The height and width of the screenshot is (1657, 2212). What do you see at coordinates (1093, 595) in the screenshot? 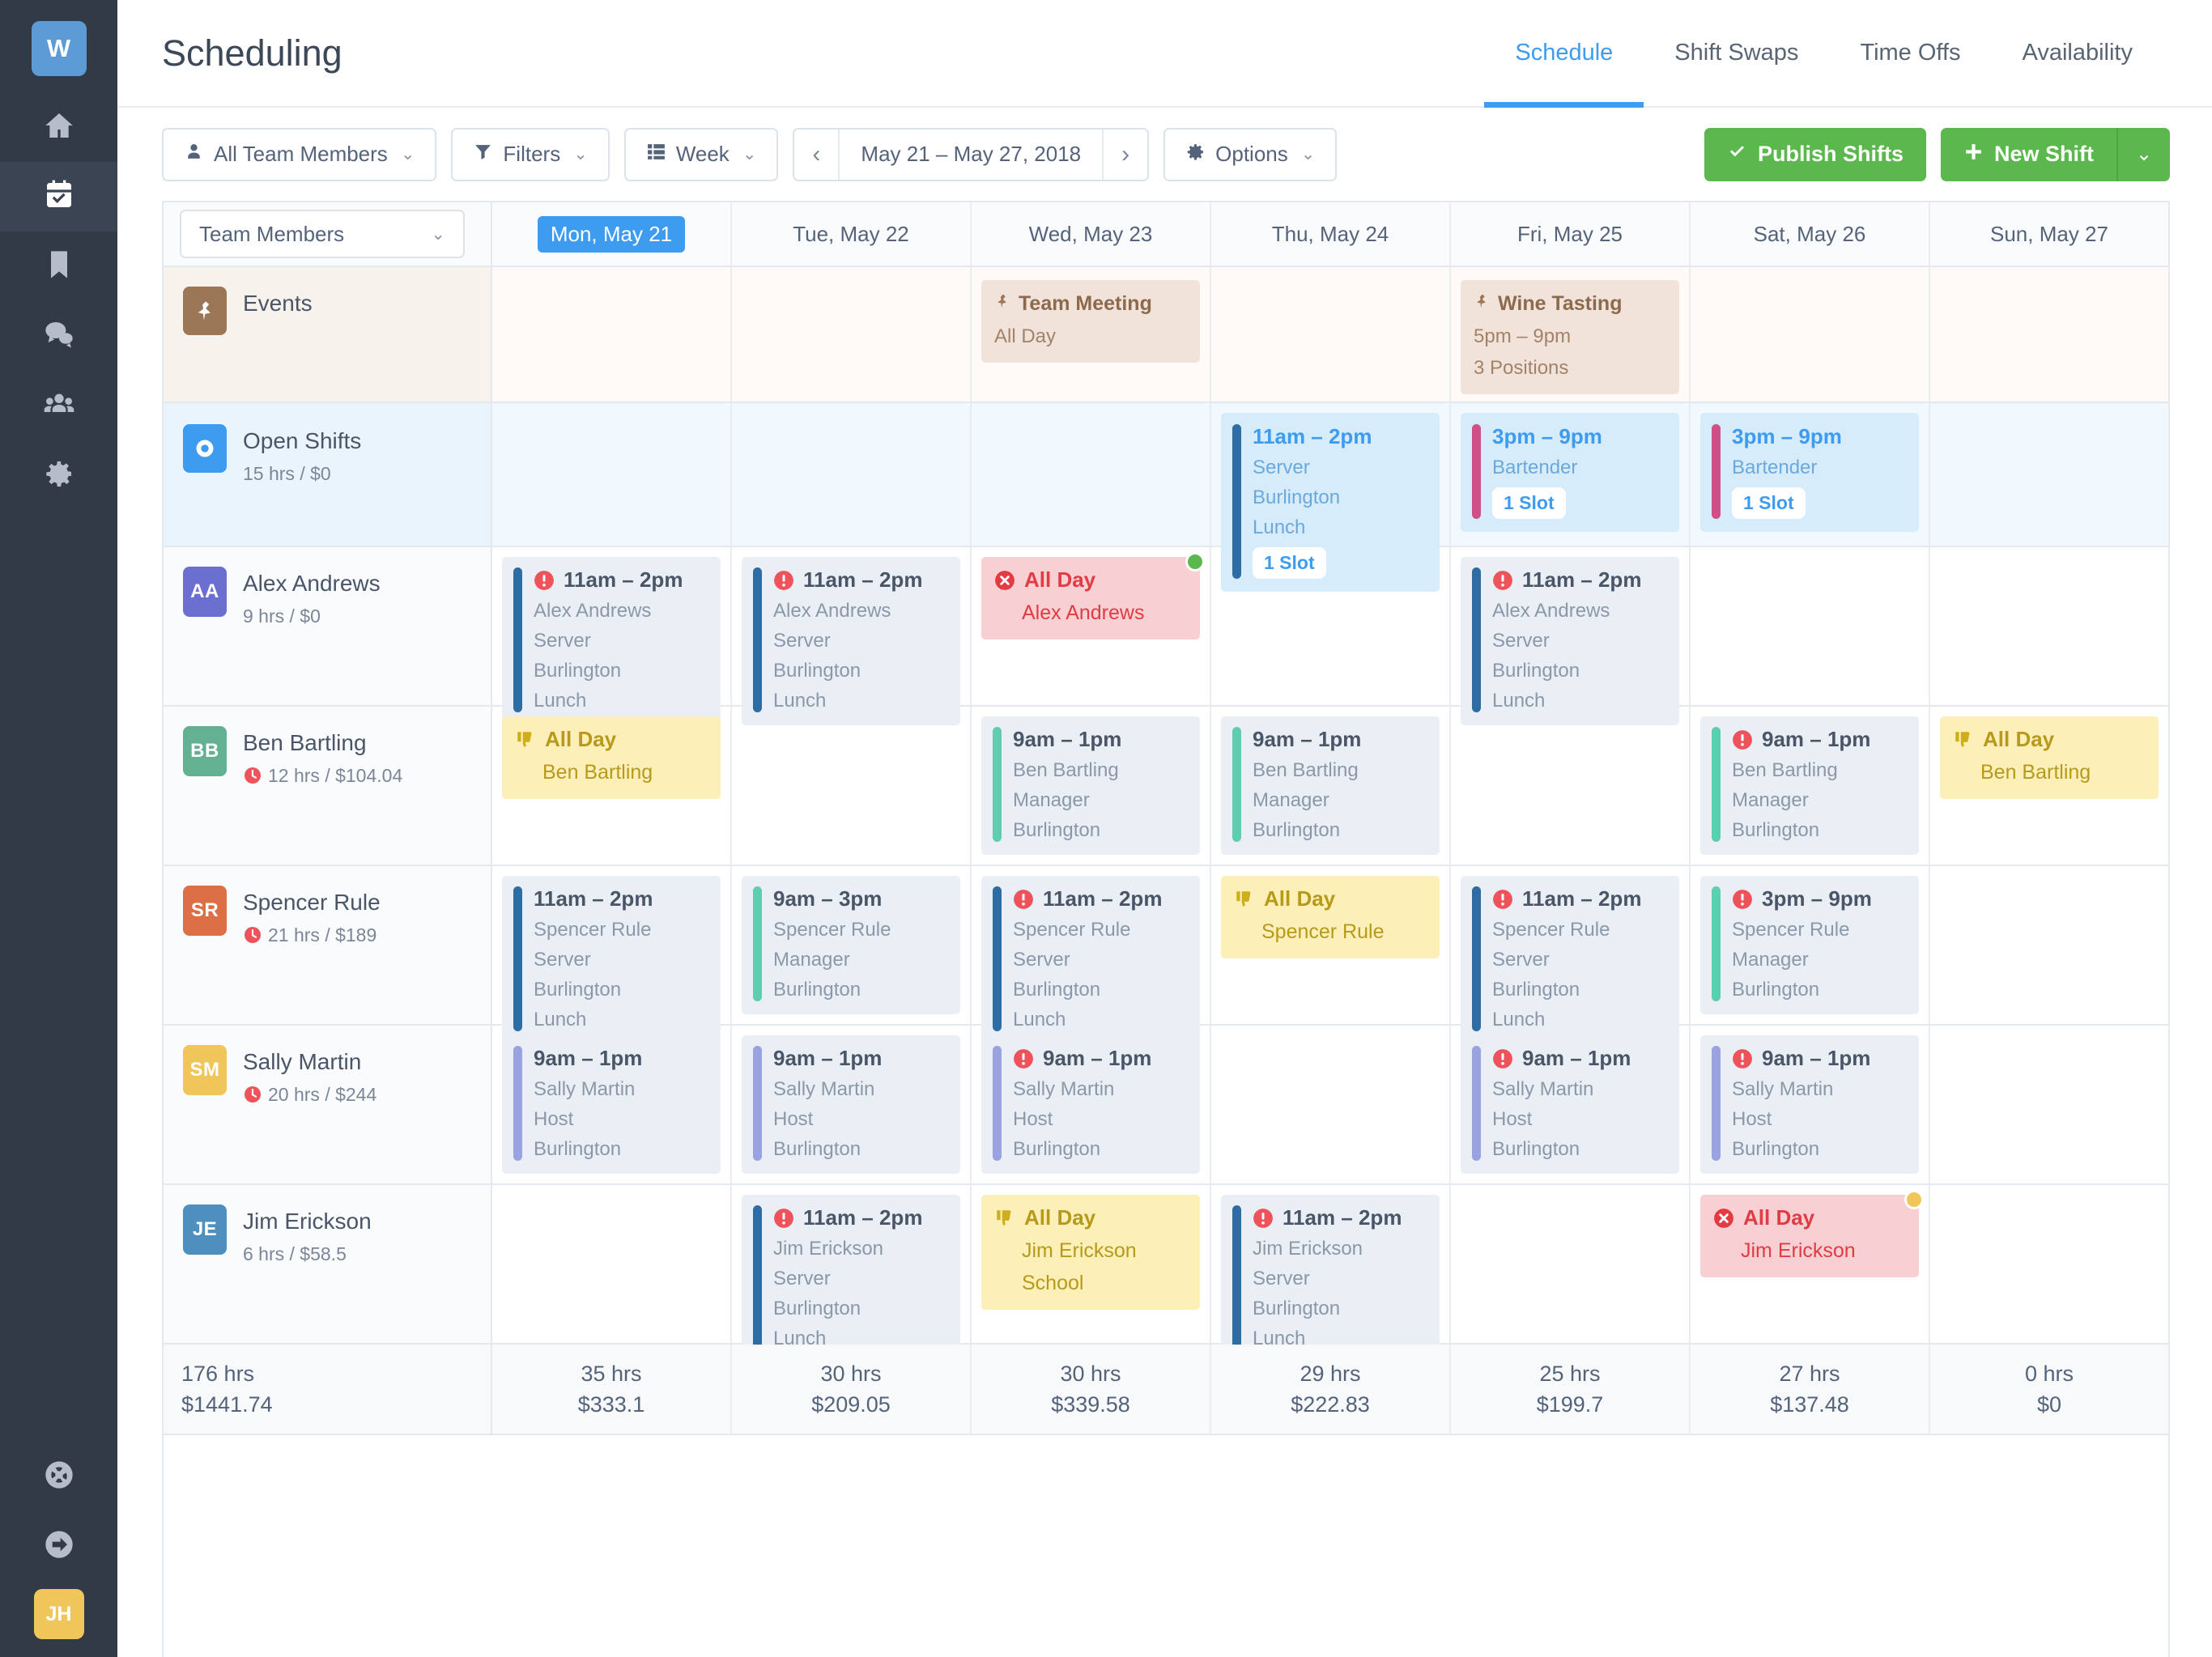
I see `time-off-card: All Day Alex Andrews` at bounding box center [1093, 595].